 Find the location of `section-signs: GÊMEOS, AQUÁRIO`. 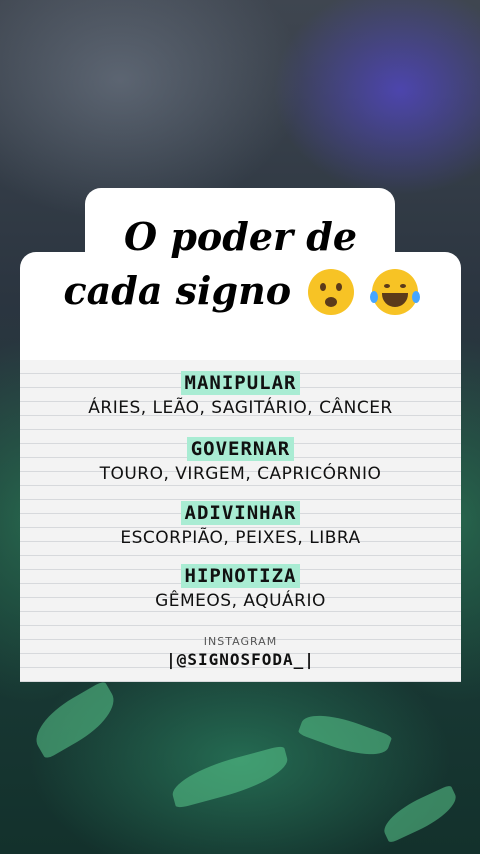

section-signs: GÊMEOS, AQUÁRIO is located at coordinates (240, 601).